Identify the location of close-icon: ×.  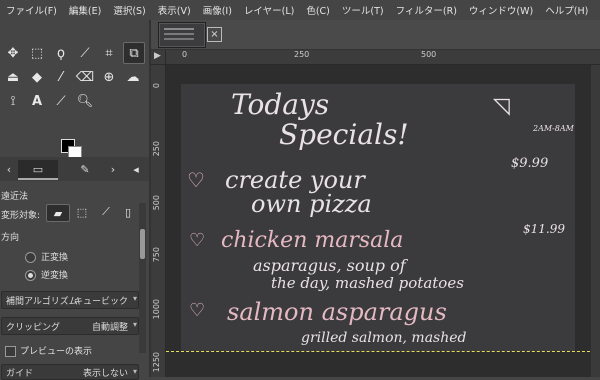
(214, 34).